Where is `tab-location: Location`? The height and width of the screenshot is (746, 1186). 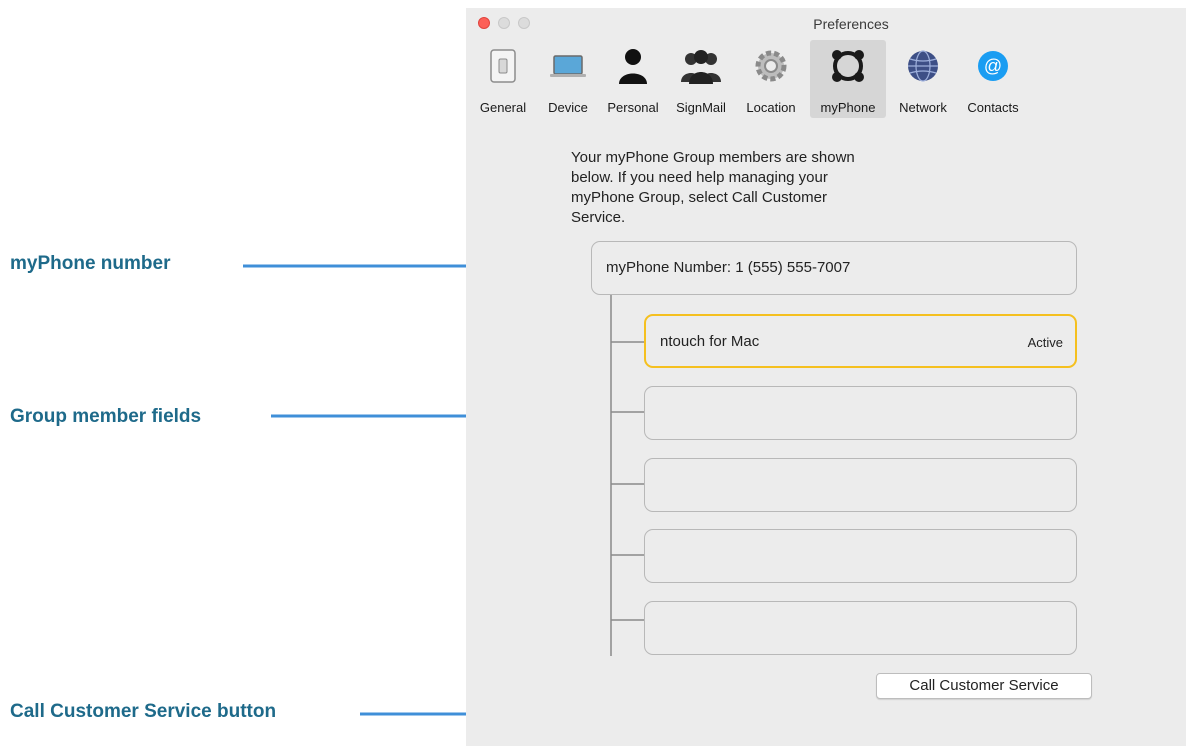 tab-location: Location is located at coordinates (771, 79).